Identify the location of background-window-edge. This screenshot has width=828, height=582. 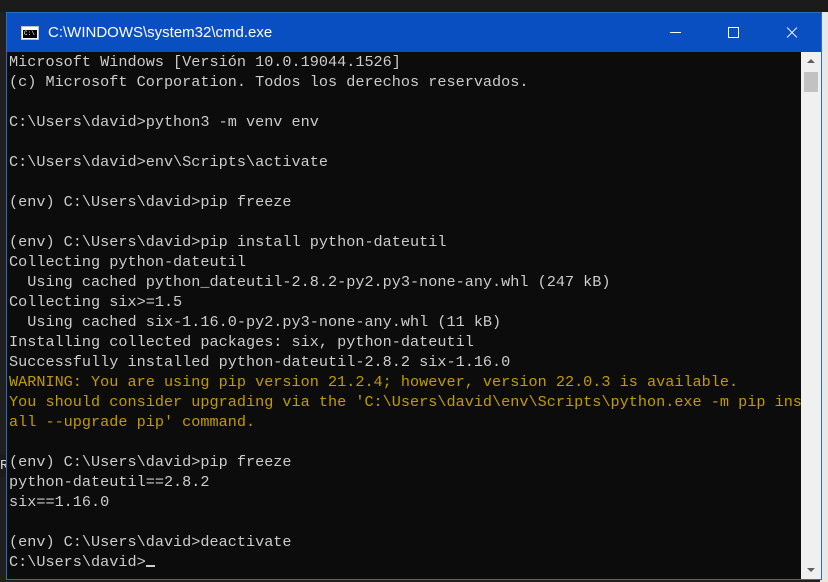
(414, 6).